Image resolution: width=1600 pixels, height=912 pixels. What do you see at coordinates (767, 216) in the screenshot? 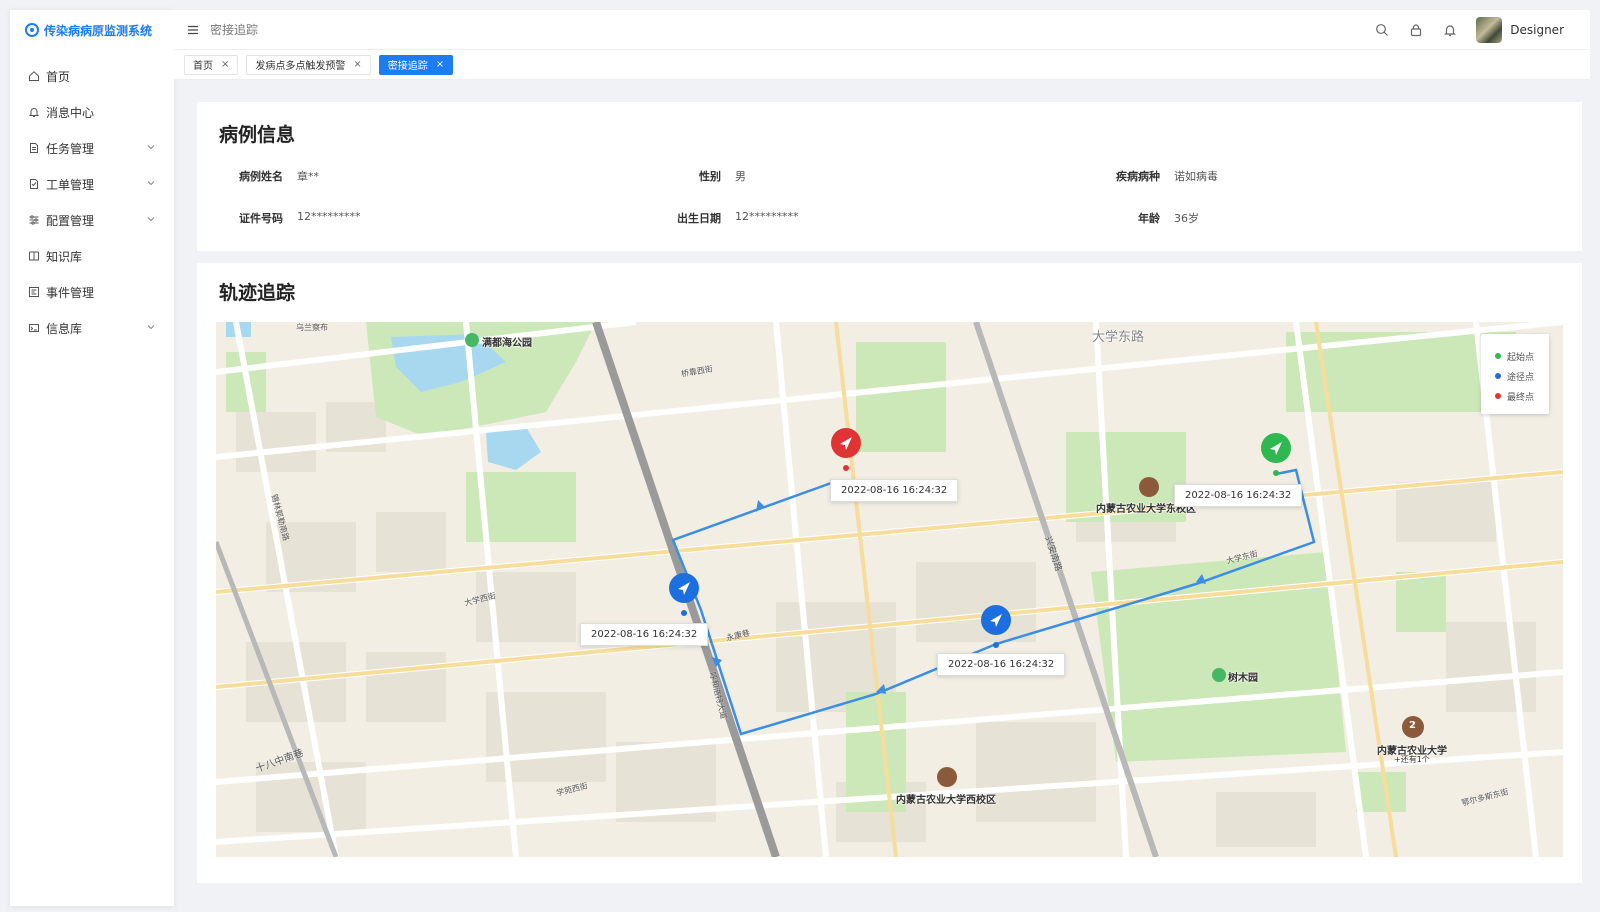
I see `birthdate-value: 12*********` at bounding box center [767, 216].